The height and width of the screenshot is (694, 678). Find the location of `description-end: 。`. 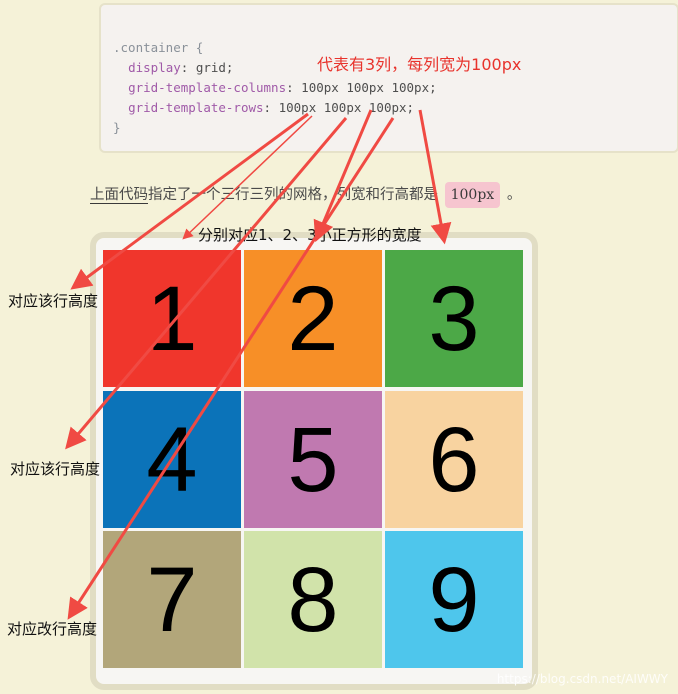

description-end: 。 is located at coordinates (514, 195).